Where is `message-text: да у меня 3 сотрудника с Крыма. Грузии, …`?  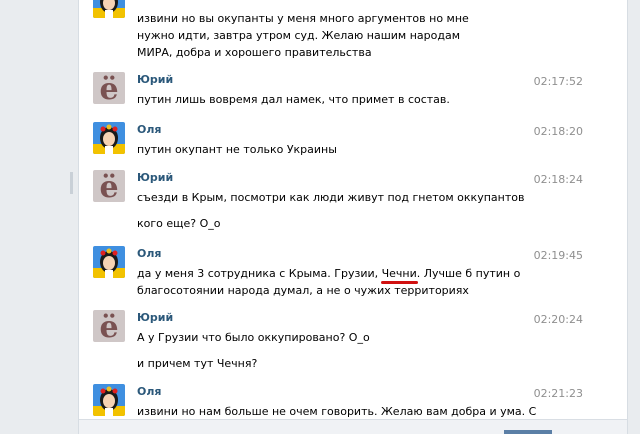
message-text: да у меня 3 сотрудника с Крыма. Грузии, … is located at coordinates (347, 282).